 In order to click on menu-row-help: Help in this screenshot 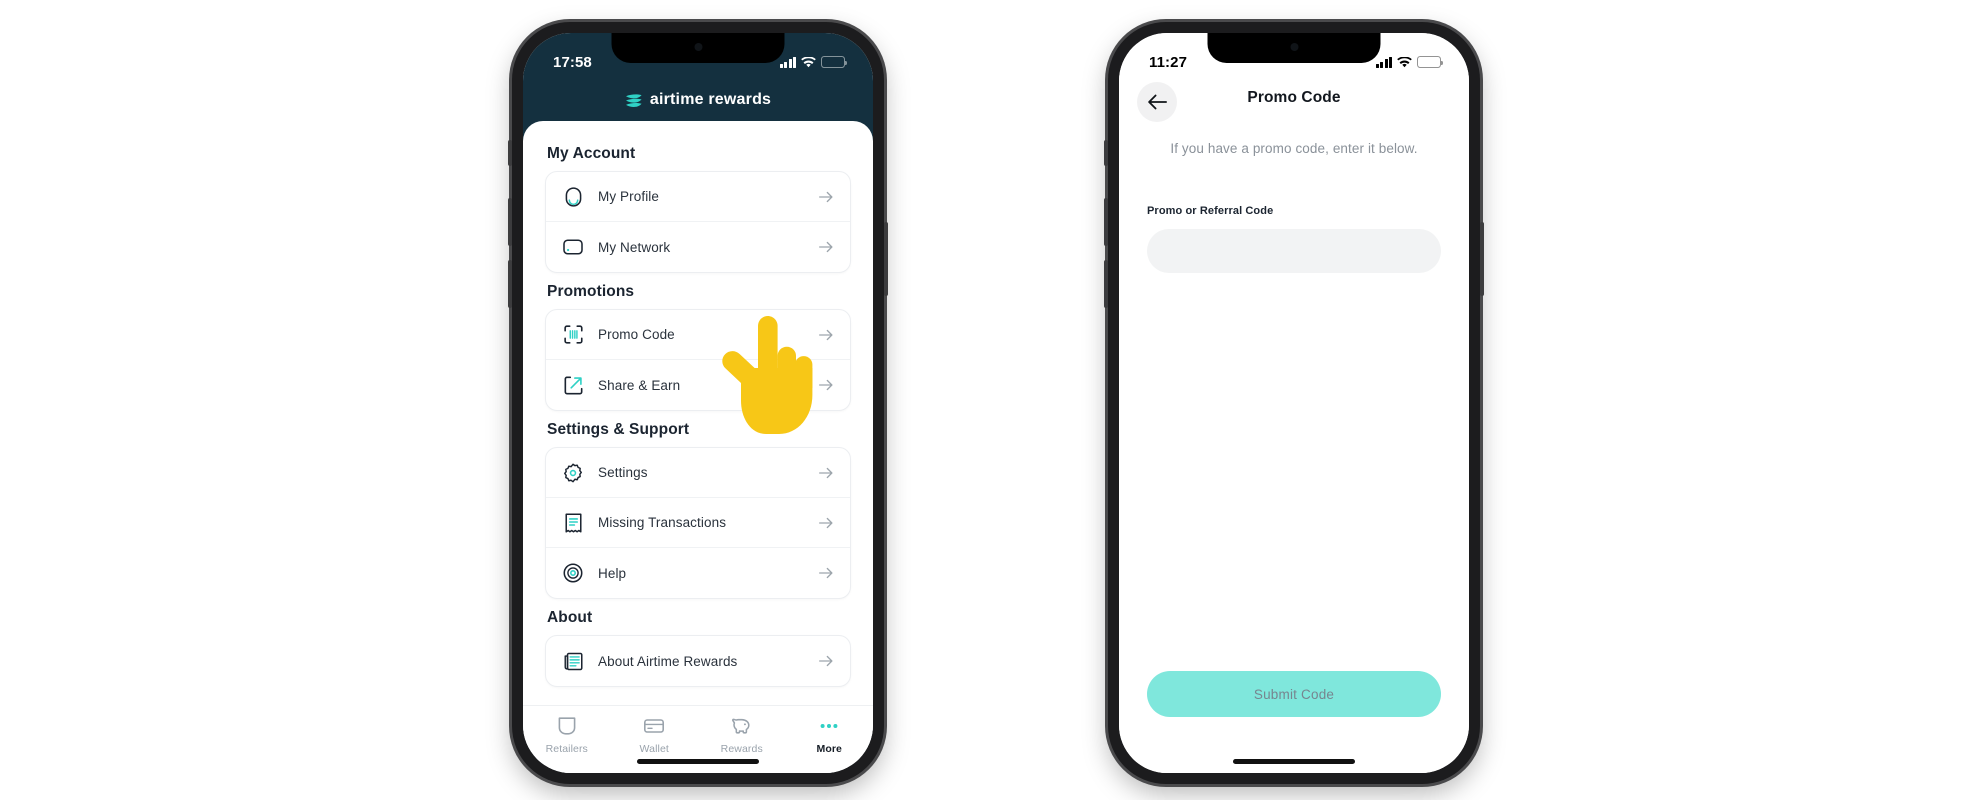, I will do `click(698, 573)`.